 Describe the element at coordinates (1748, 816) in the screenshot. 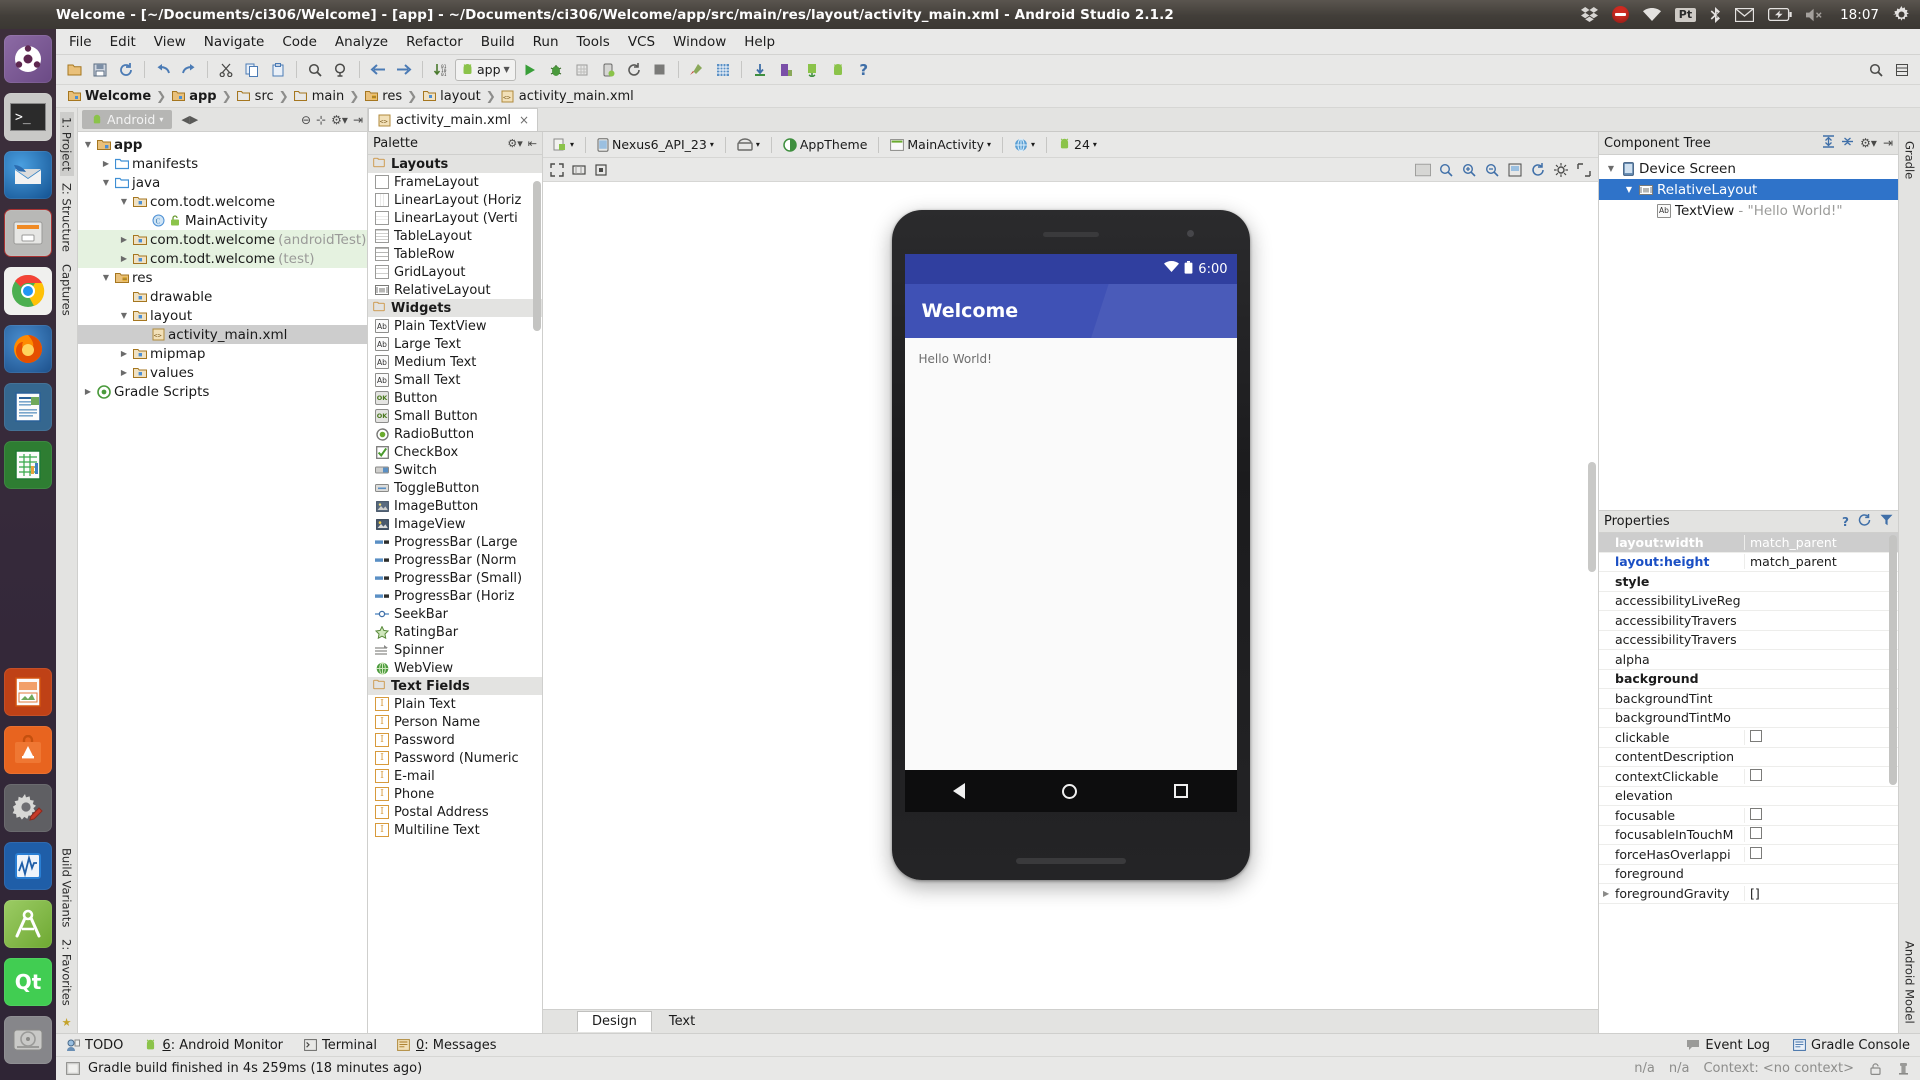

I see `property-row-focusable: focusable` at that location.